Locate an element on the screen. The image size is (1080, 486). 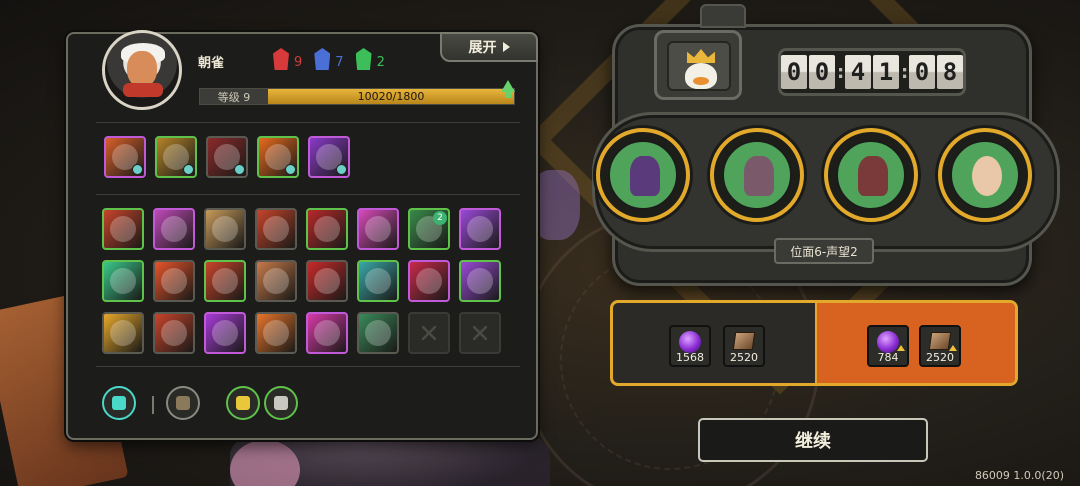
card-icon-glyph is located at coordinates (940, 341).